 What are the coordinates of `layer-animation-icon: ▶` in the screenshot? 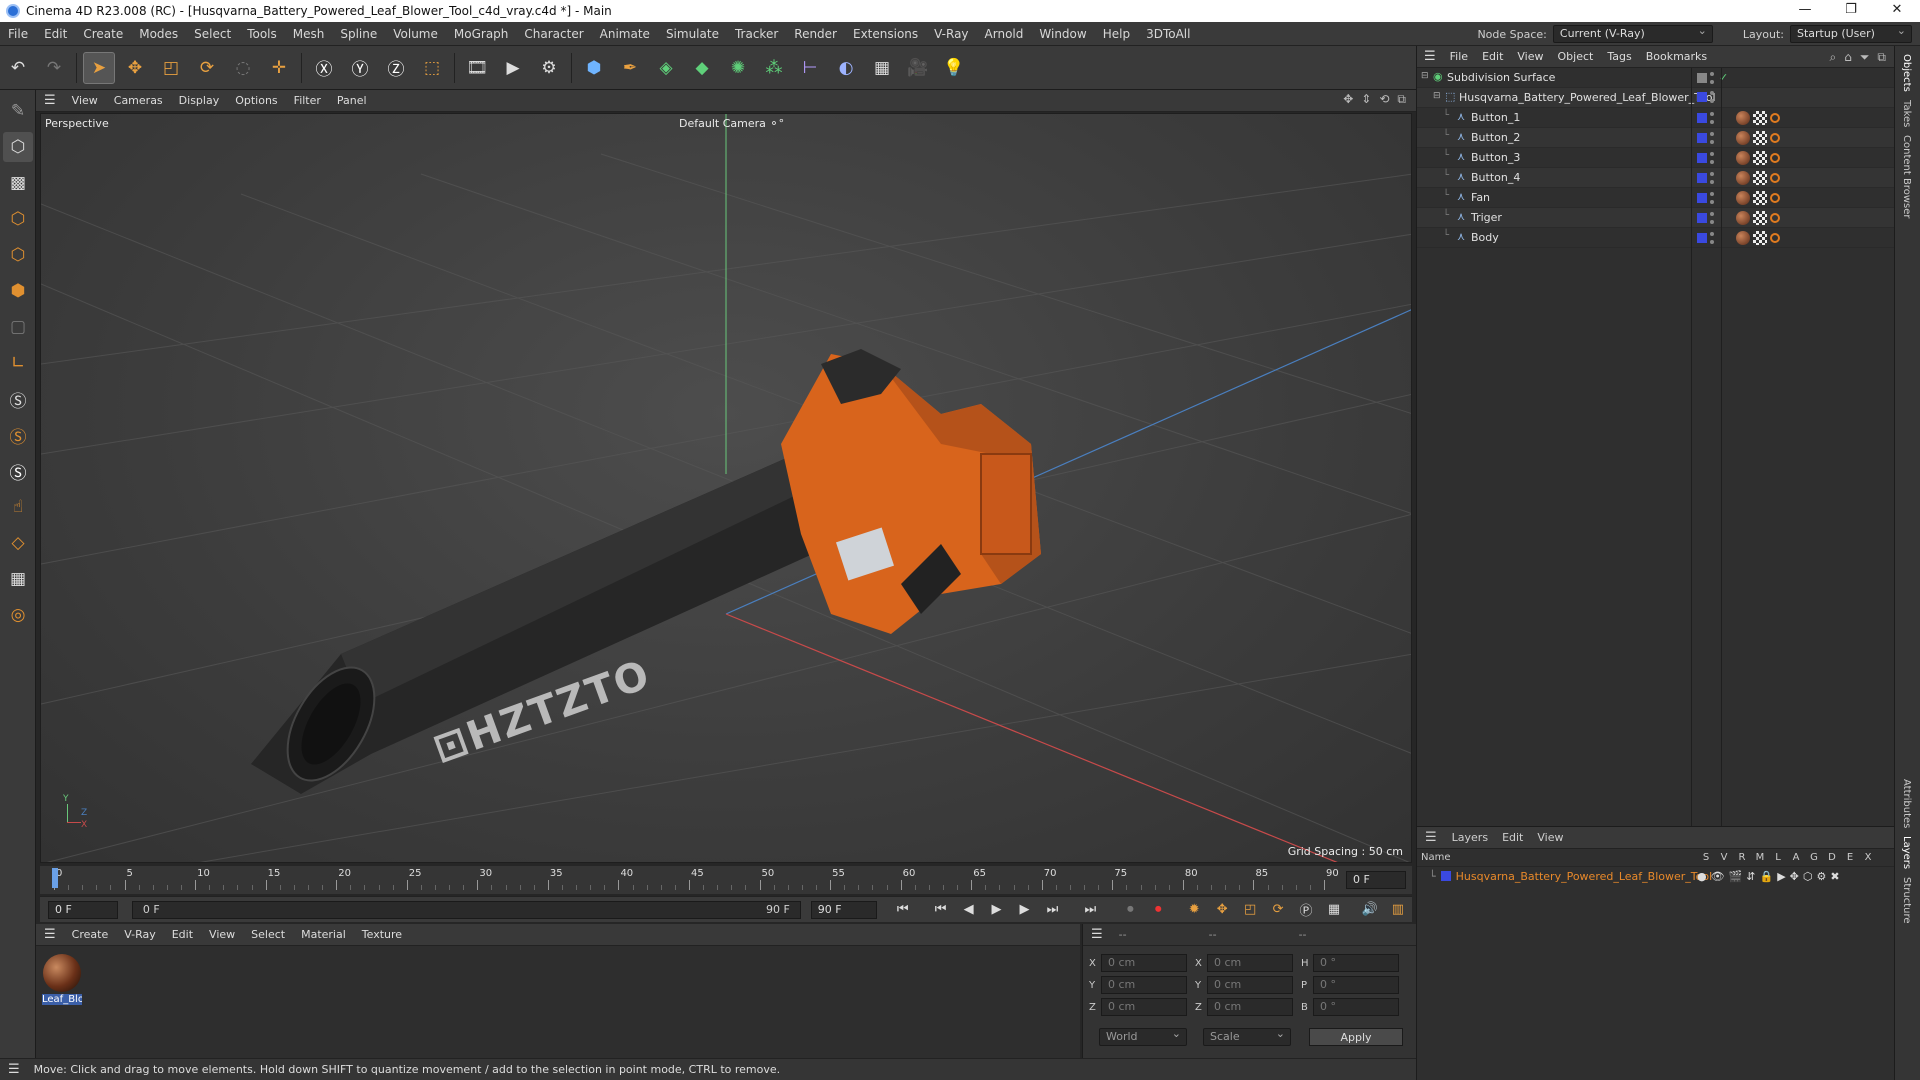 It's located at (1781, 876).